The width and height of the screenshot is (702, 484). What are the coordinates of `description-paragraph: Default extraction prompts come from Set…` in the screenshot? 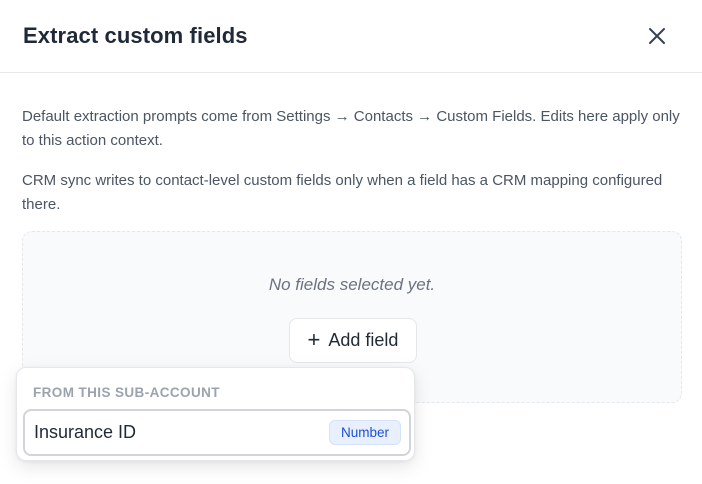 It's located at (351, 128).